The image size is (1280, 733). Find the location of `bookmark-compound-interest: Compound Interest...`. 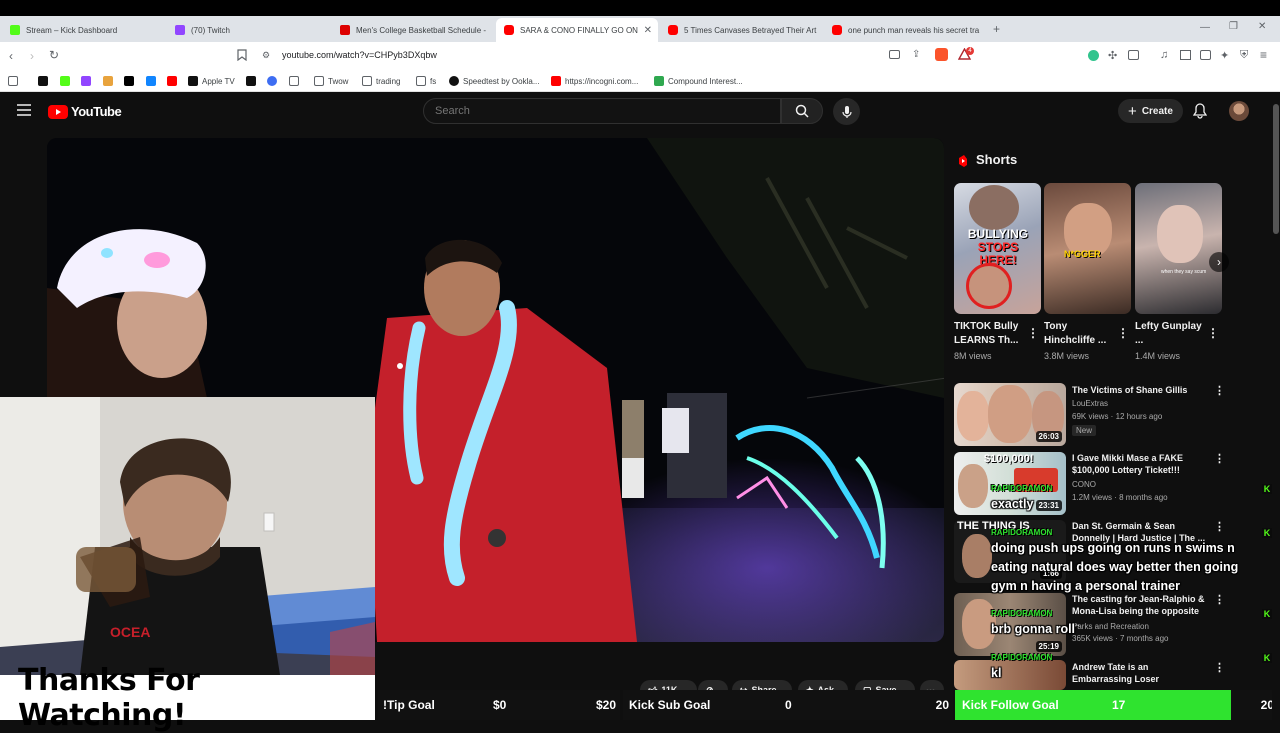

bookmark-compound-interest: Compound Interest... is located at coordinates (698, 81).